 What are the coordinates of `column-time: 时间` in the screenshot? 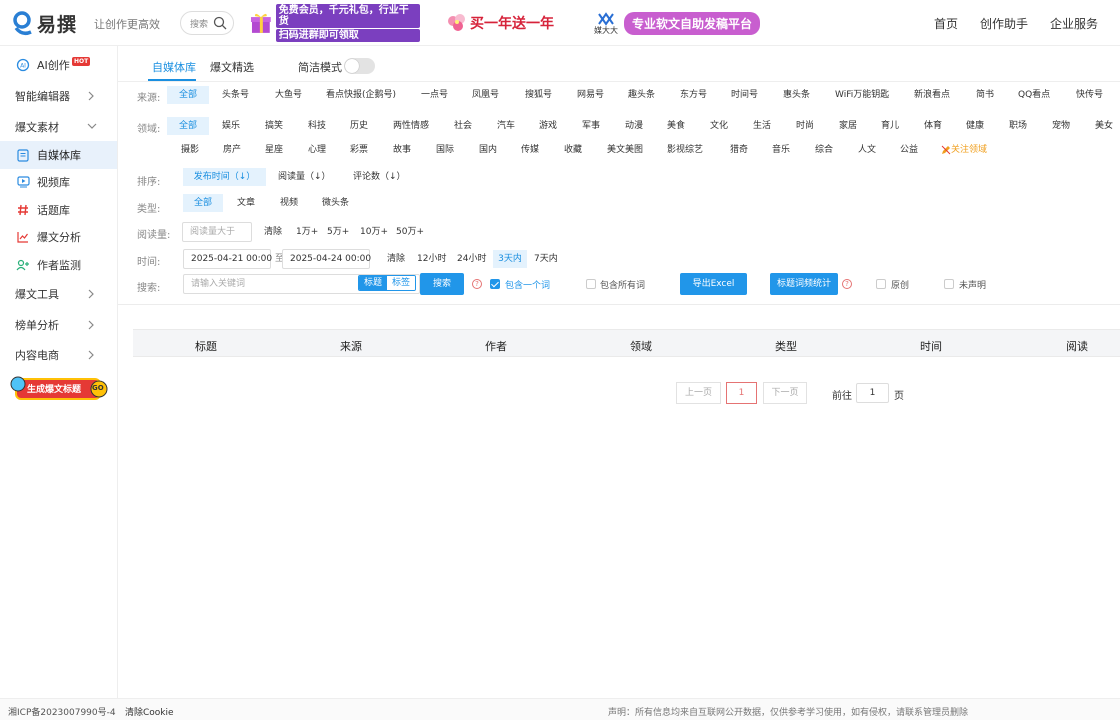 It's located at (931, 346).